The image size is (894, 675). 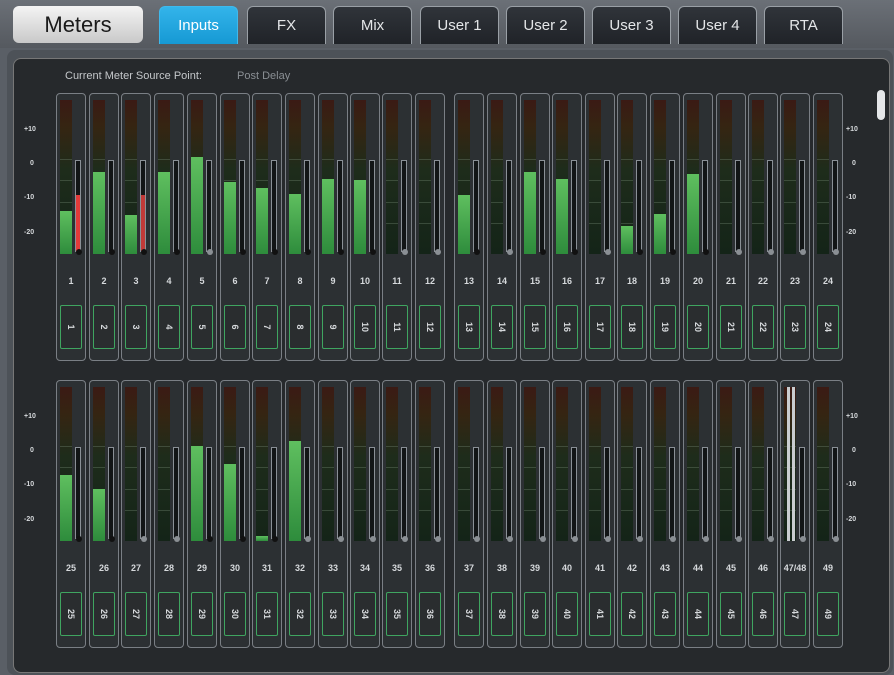 What do you see at coordinates (632, 327) in the screenshot?
I see `channel-button: 18` at bounding box center [632, 327].